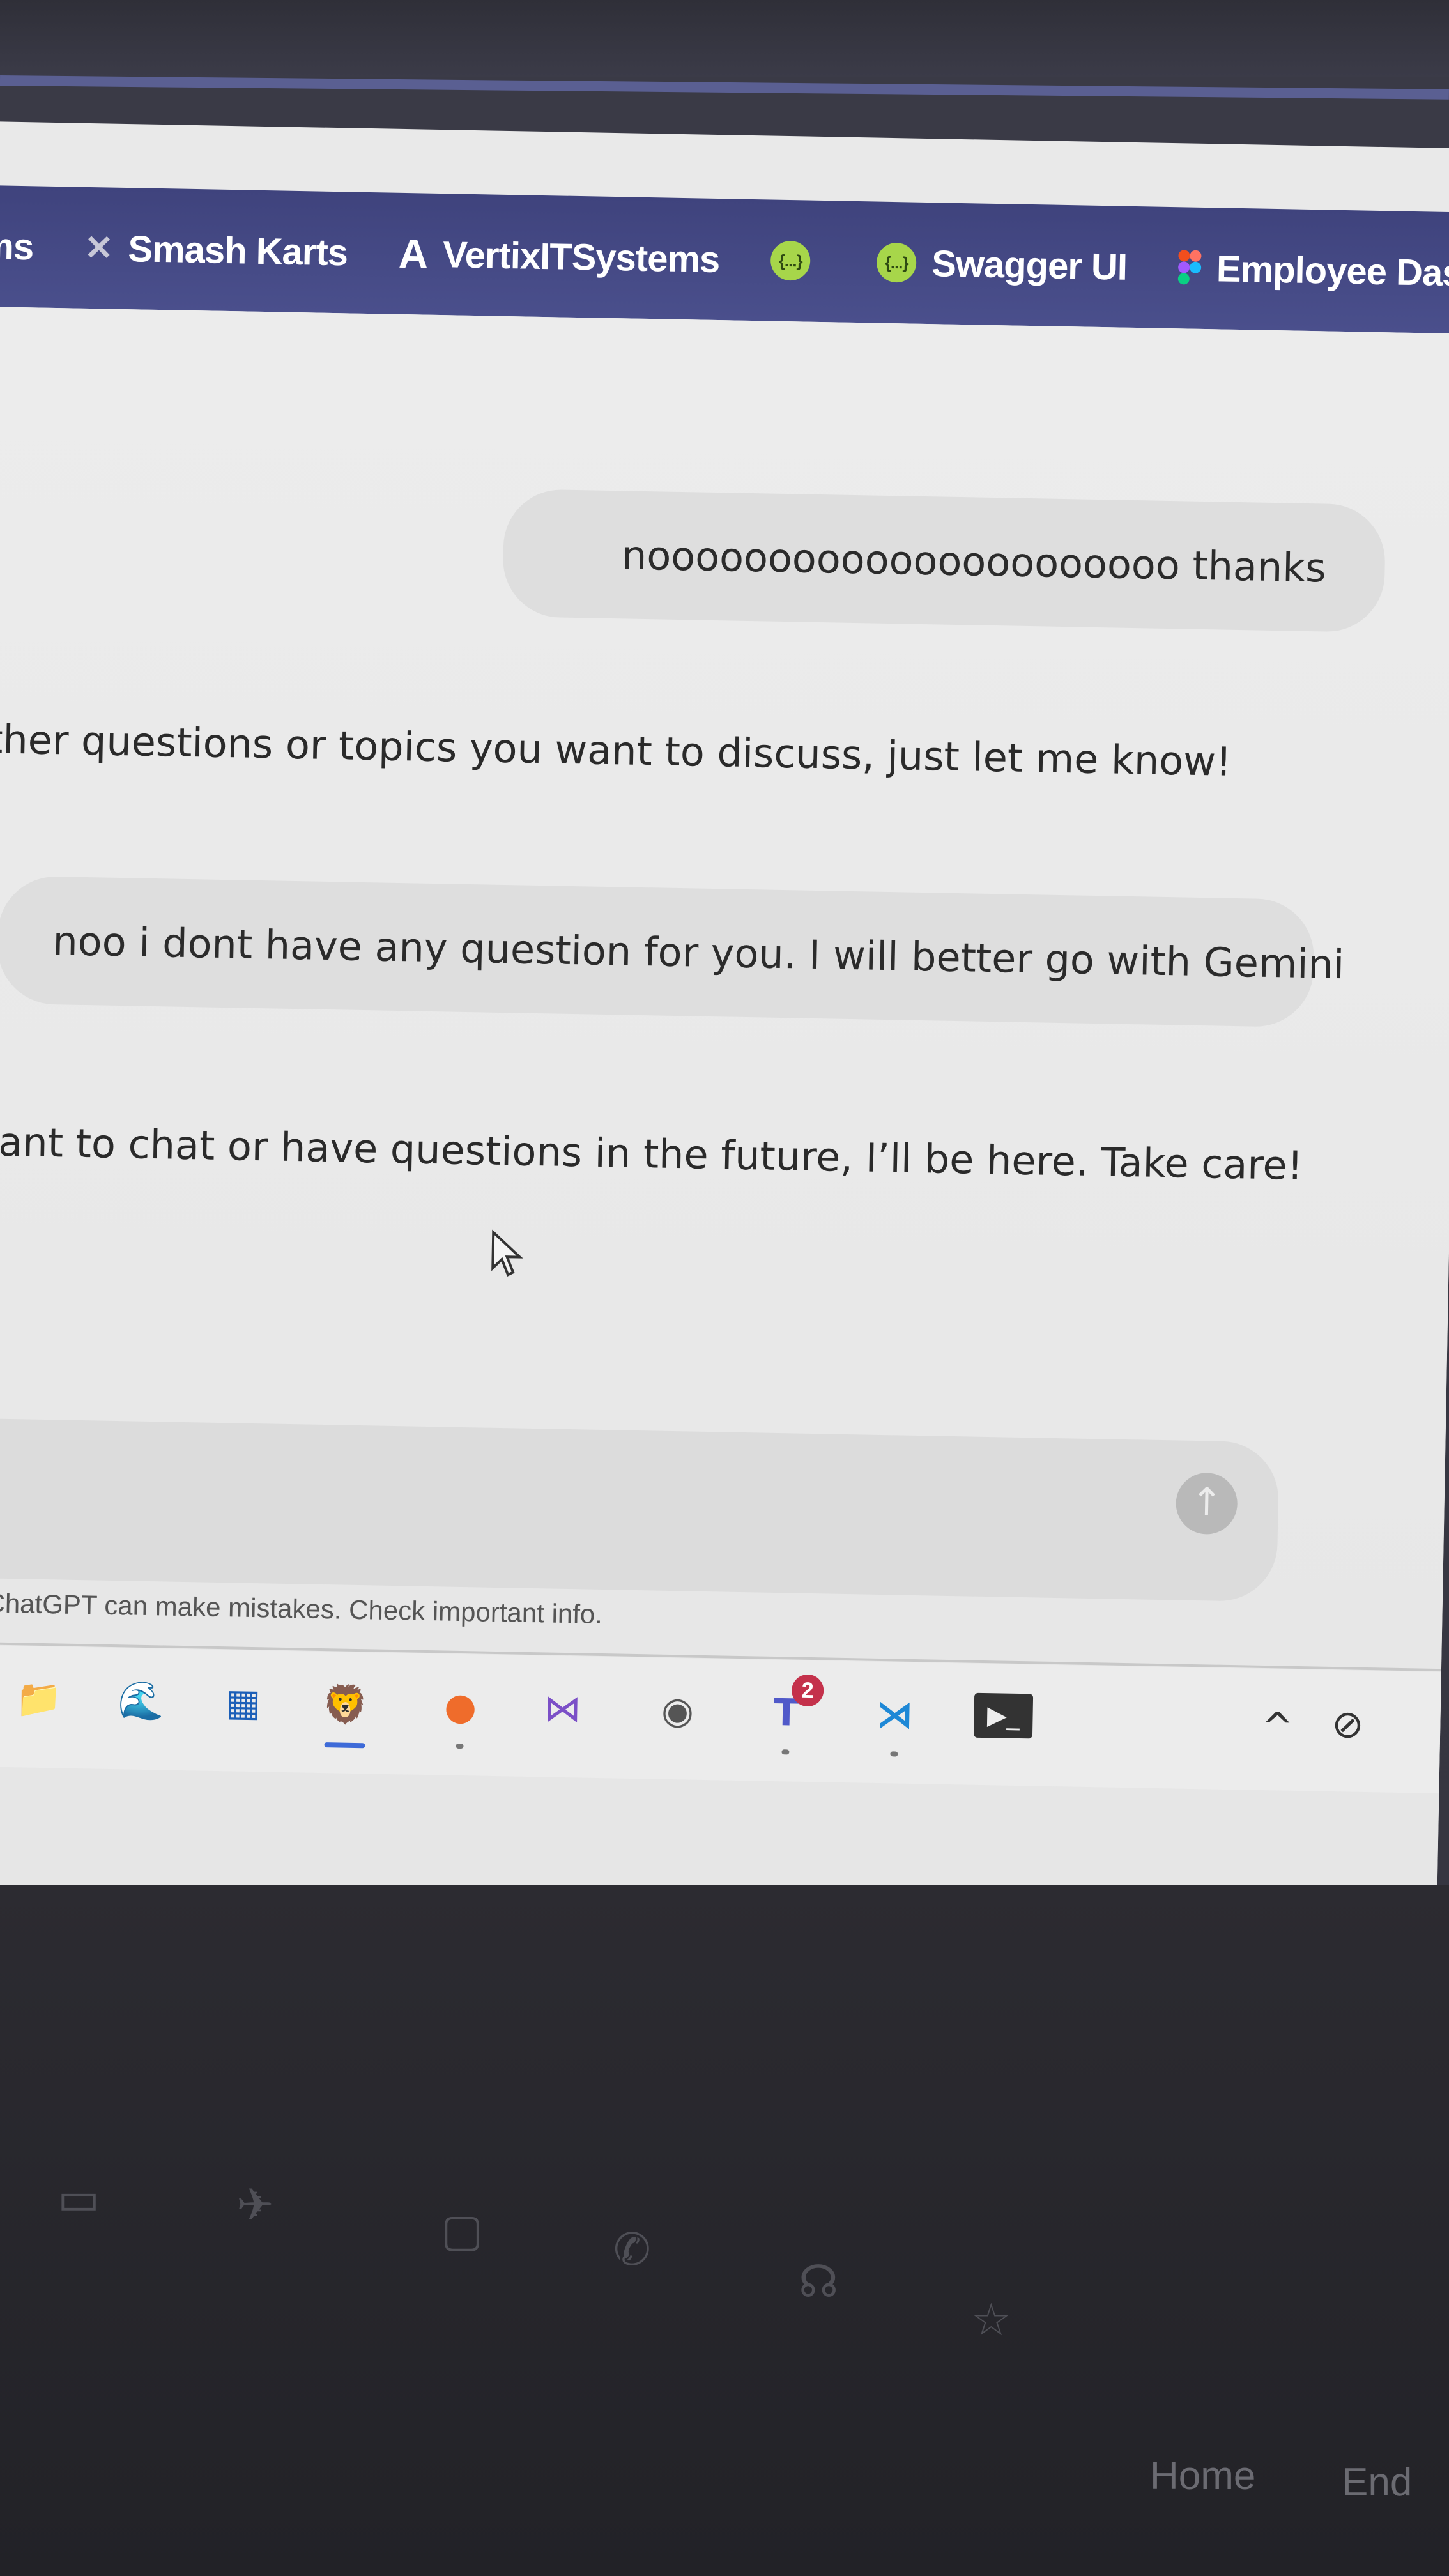  What do you see at coordinates (640, 1509) in the screenshot?
I see `message-input` at bounding box center [640, 1509].